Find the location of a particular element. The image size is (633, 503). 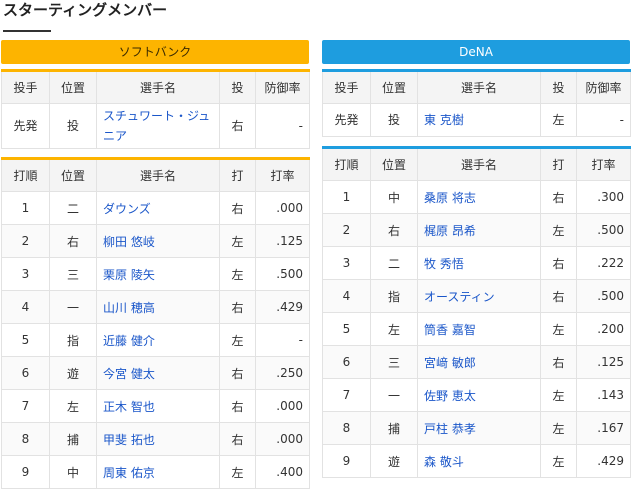

batting-average: .300 is located at coordinates (603, 197).